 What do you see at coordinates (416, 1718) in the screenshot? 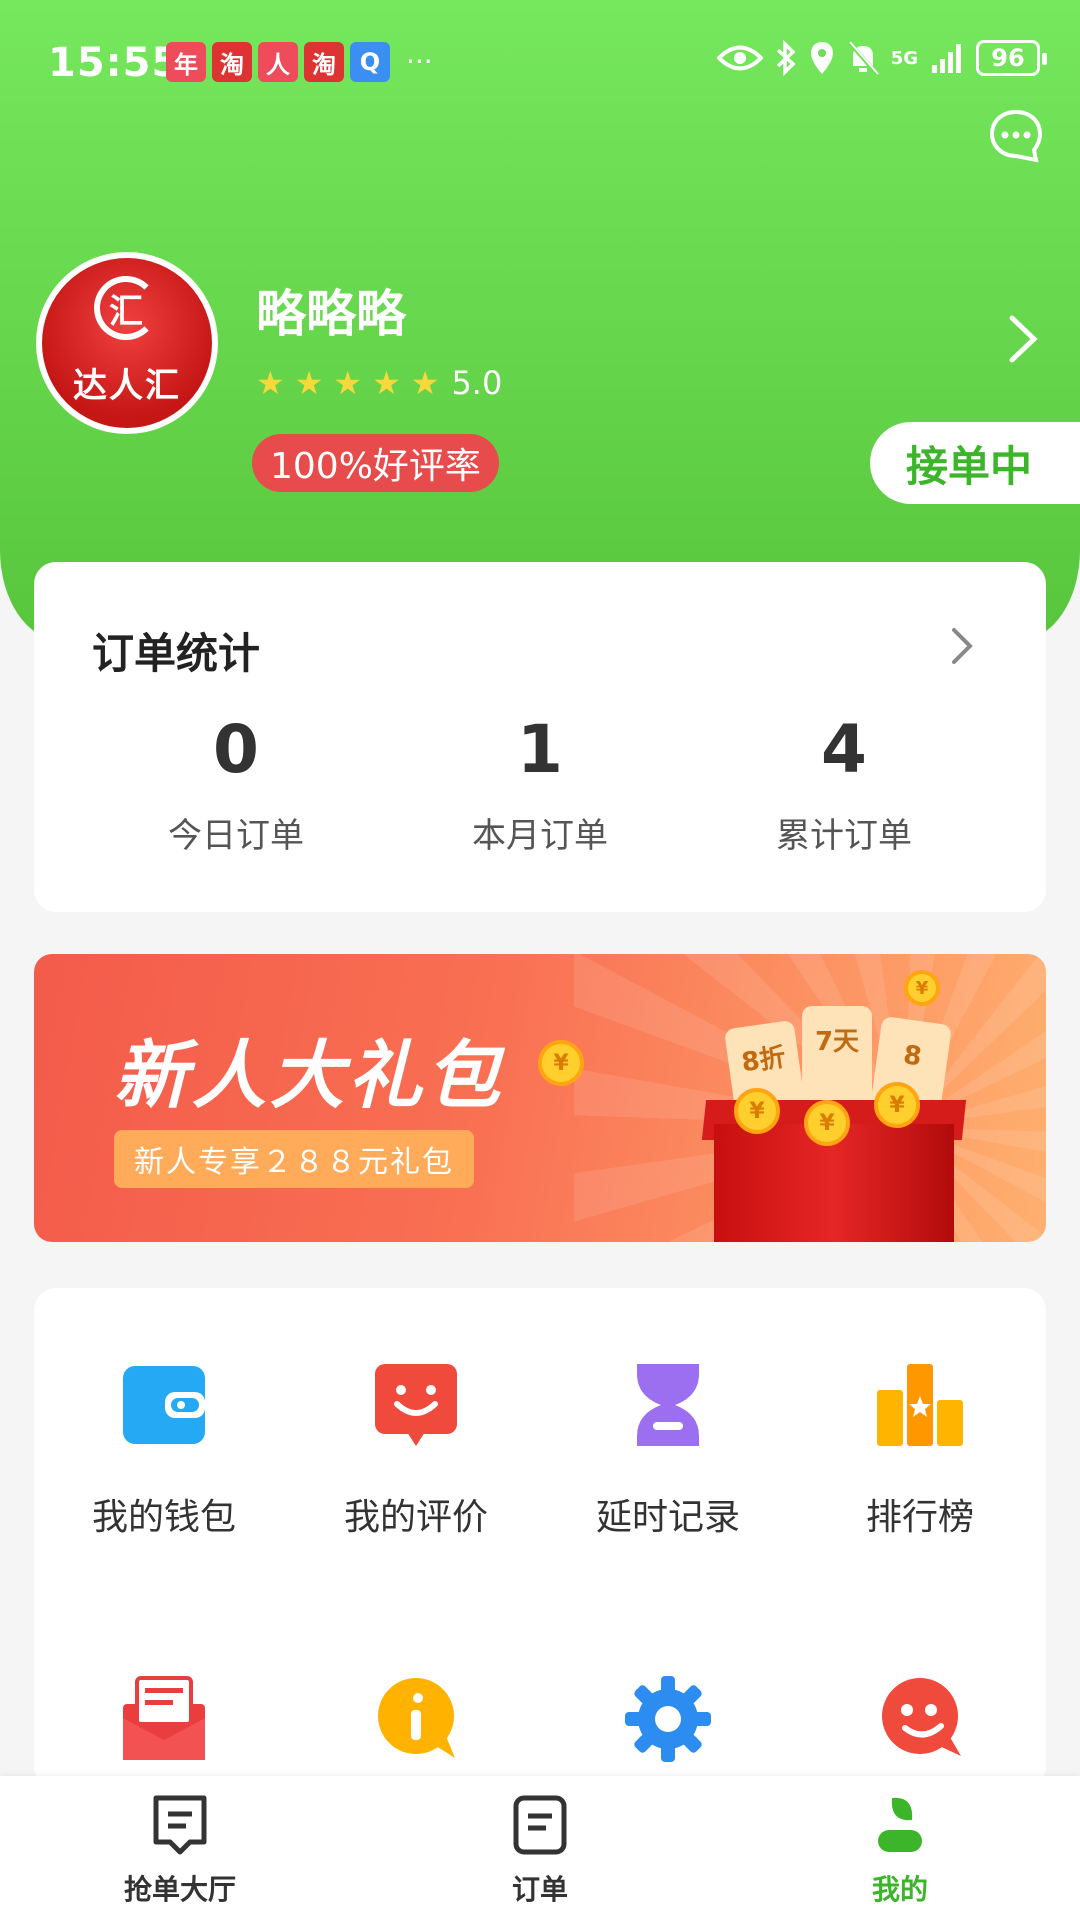
I see `info-bubble-icon` at bounding box center [416, 1718].